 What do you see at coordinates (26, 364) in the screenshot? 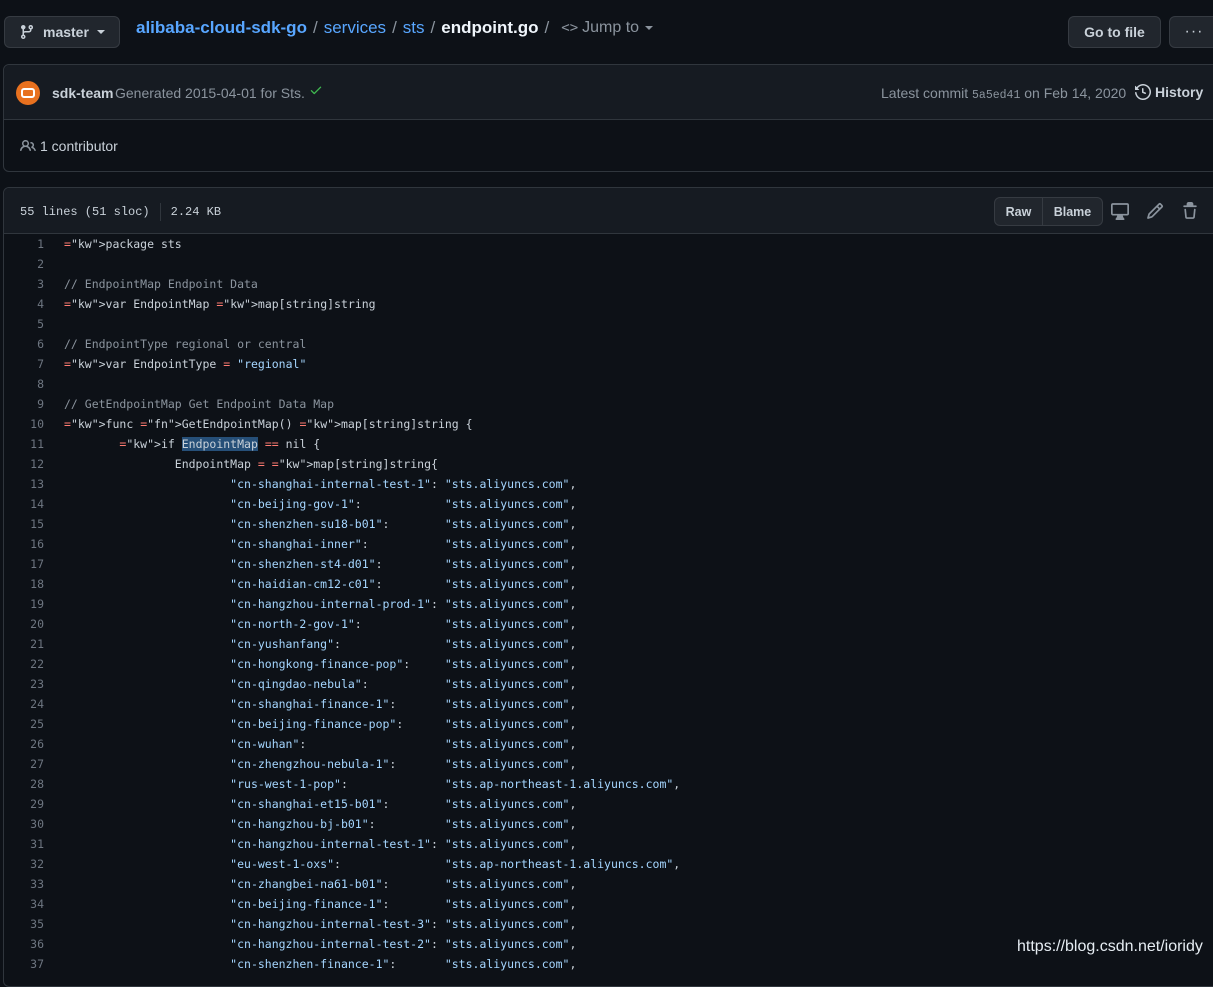
I see `line-number: 7` at bounding box center [26, 364].